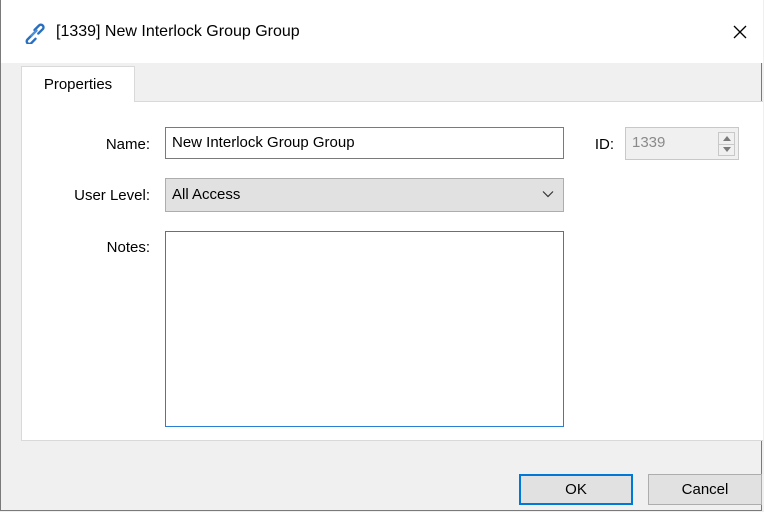 Image resolution: width=764 pixels, height=512 pixels. What do you see at coordinates (128, 247) in the screenshot?
I see `notes-label: Notes:` at bounding box center [128, 247].